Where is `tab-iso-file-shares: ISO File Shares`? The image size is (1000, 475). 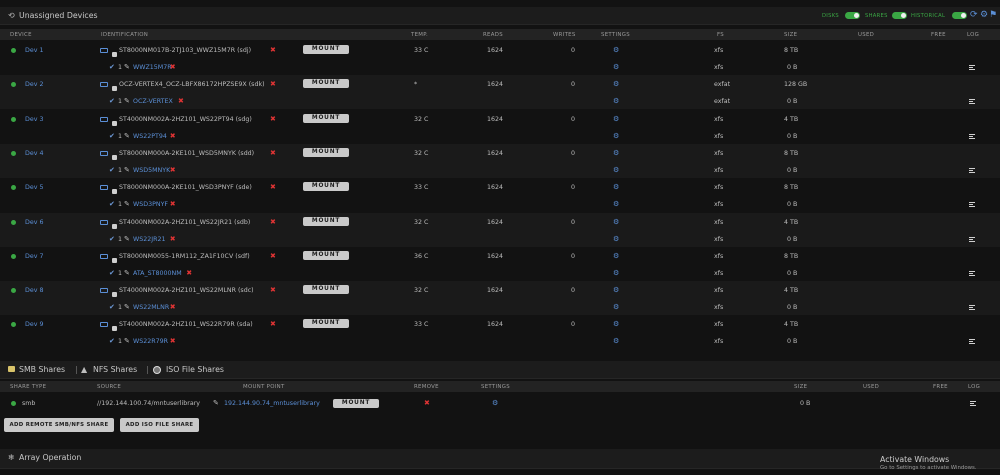 tab-iso-file-shares: ISO File Shares is located at coordinates (195, 369).